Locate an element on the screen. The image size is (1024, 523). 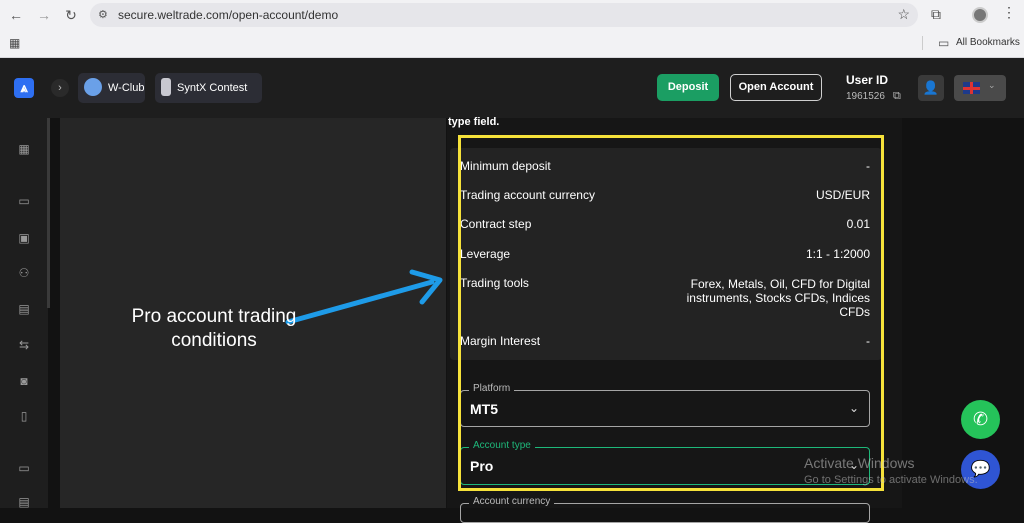
activate-windows-title: Activate Windows is located at coordinates (859, 463).